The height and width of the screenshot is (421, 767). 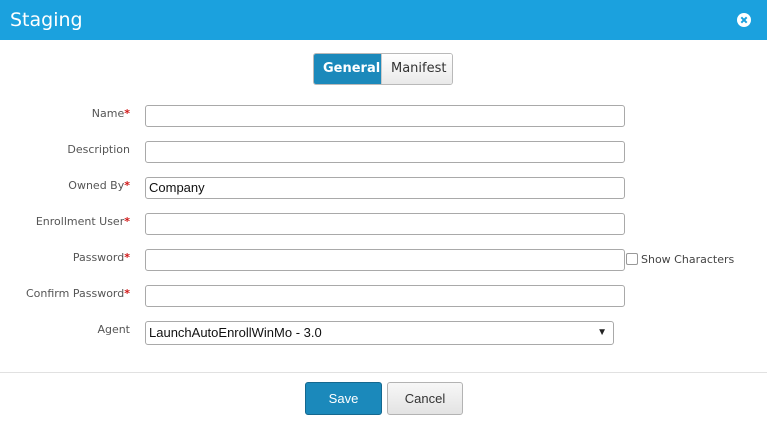 I want to click on owned-by-input, so click(x=385, y=188).